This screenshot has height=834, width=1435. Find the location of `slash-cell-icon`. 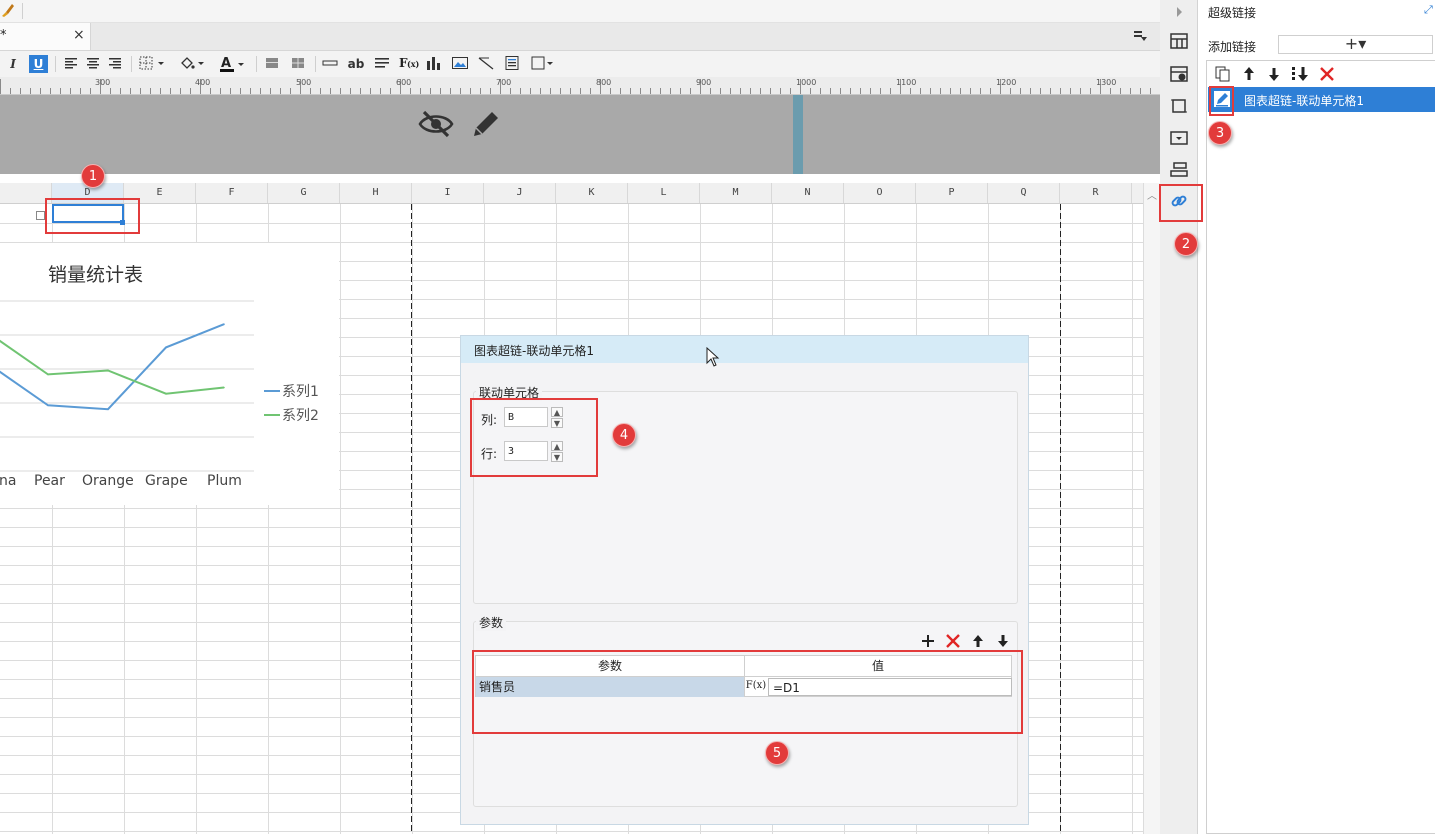

slash-cell-icon is located at coordinates (487, 64).